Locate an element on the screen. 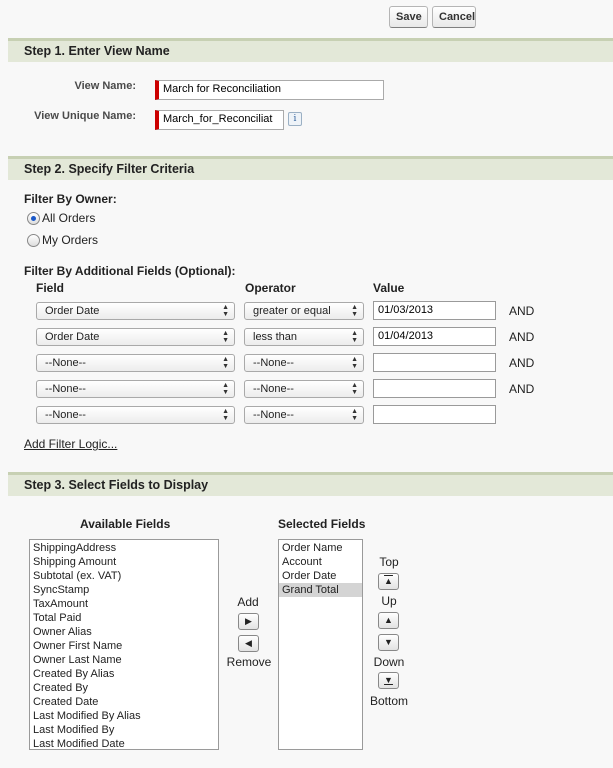 The height and width of the screenshot is (768, 613). move-top-icon: ▲ is located at coordinates (388, 581).